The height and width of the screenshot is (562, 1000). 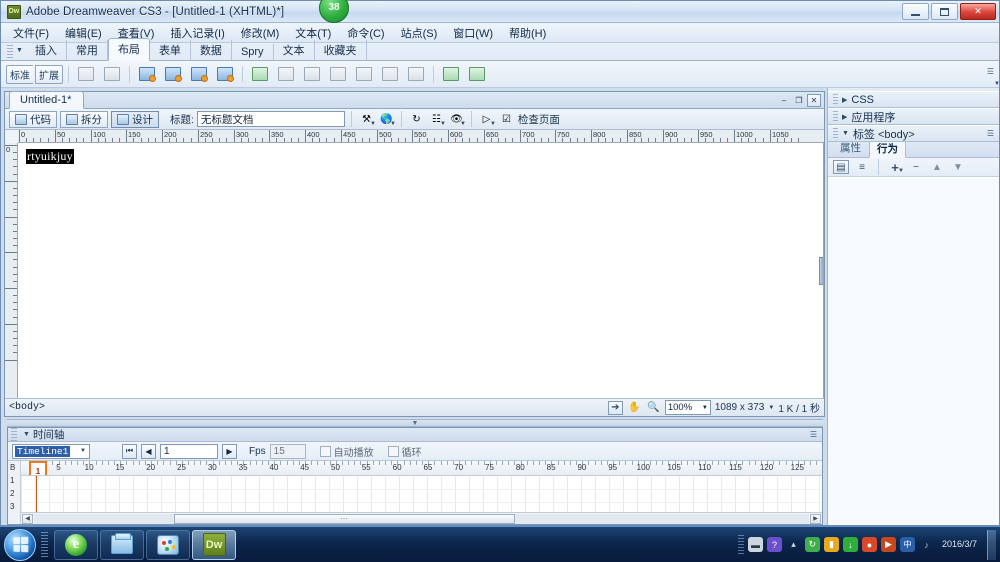 What do you see at coordinates (991, 544) in the screenshot?
I see `show-desktop-button` at bounding box center [991, 544].